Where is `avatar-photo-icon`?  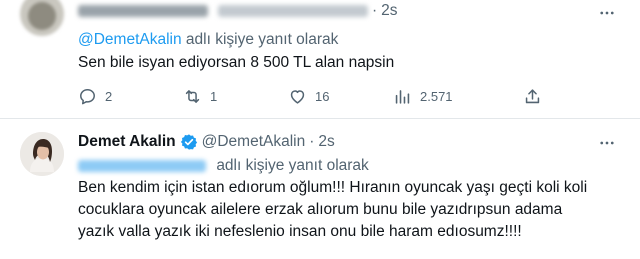
avatar-photo-icon is located at coordinates (42, 154).